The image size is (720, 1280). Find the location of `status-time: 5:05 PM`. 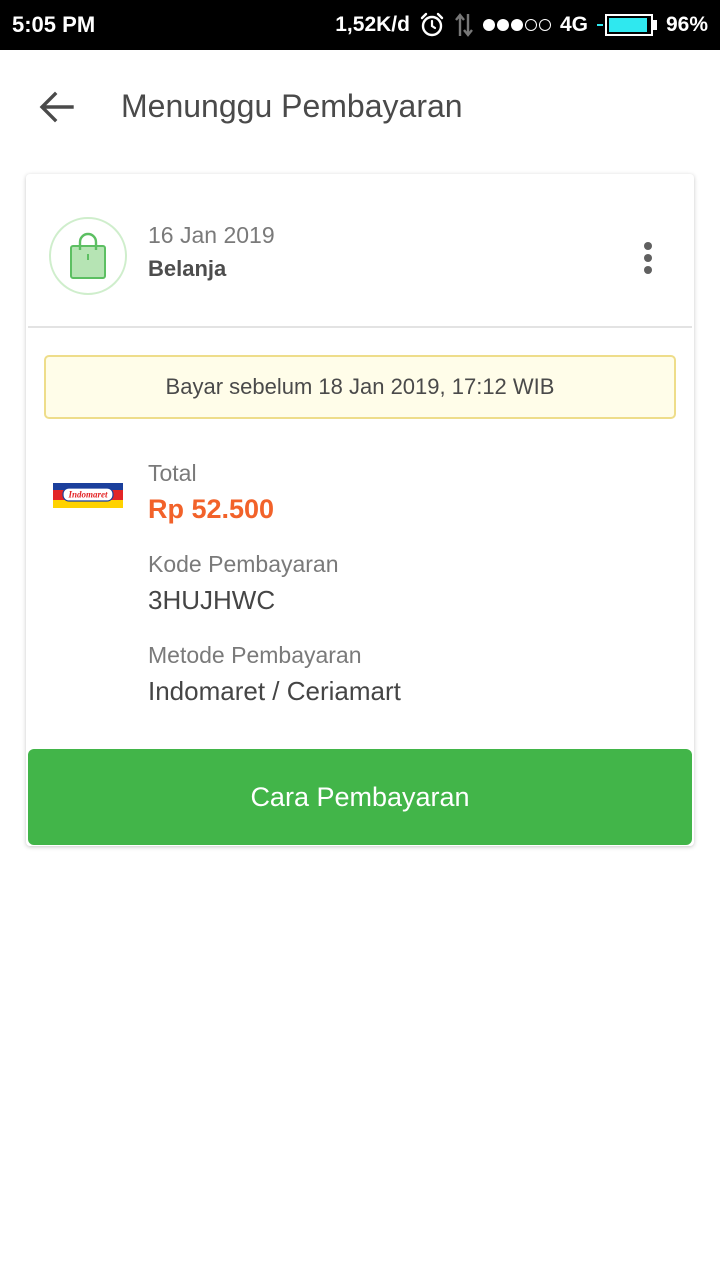

status-time: 5:05 PM is located at coordinates (54, 24).